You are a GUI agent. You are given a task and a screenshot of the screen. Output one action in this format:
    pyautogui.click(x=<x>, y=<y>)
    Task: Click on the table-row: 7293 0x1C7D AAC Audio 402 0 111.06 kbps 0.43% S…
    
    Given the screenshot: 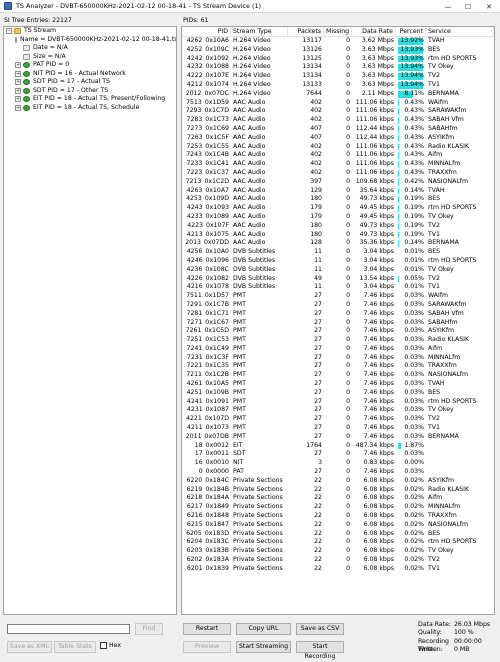 What is the action you would take?
    pyautogui.click(x=338, y=111)
    